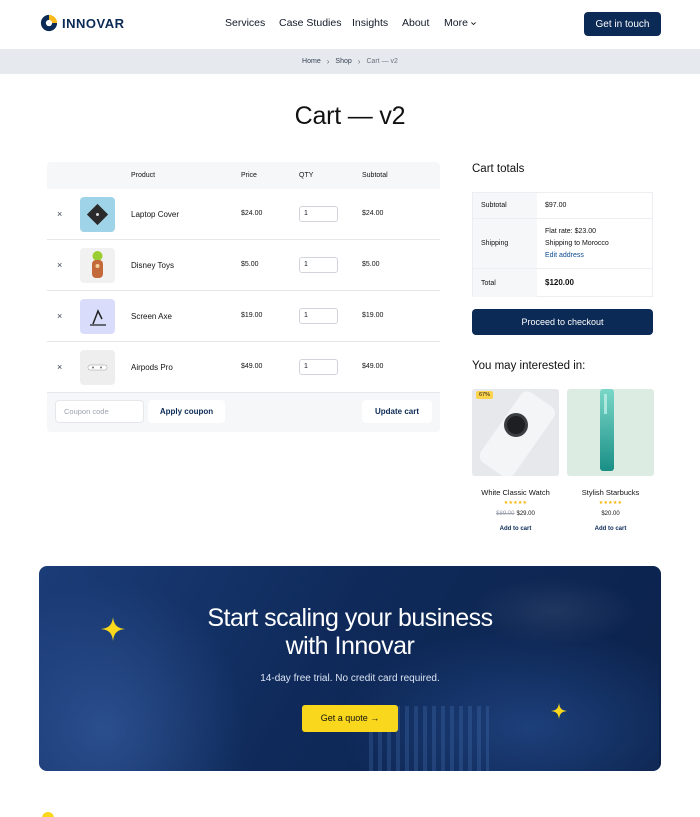  I want to click on totals-row-total: Total $120.00, so click(562, 283).